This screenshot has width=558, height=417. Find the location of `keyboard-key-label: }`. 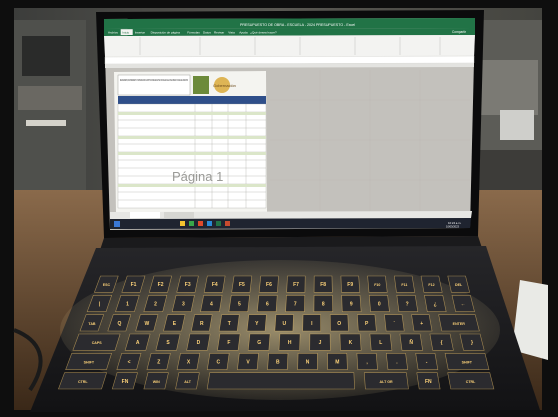

keyboard-key-label: } is located at coordinates (472, 343).